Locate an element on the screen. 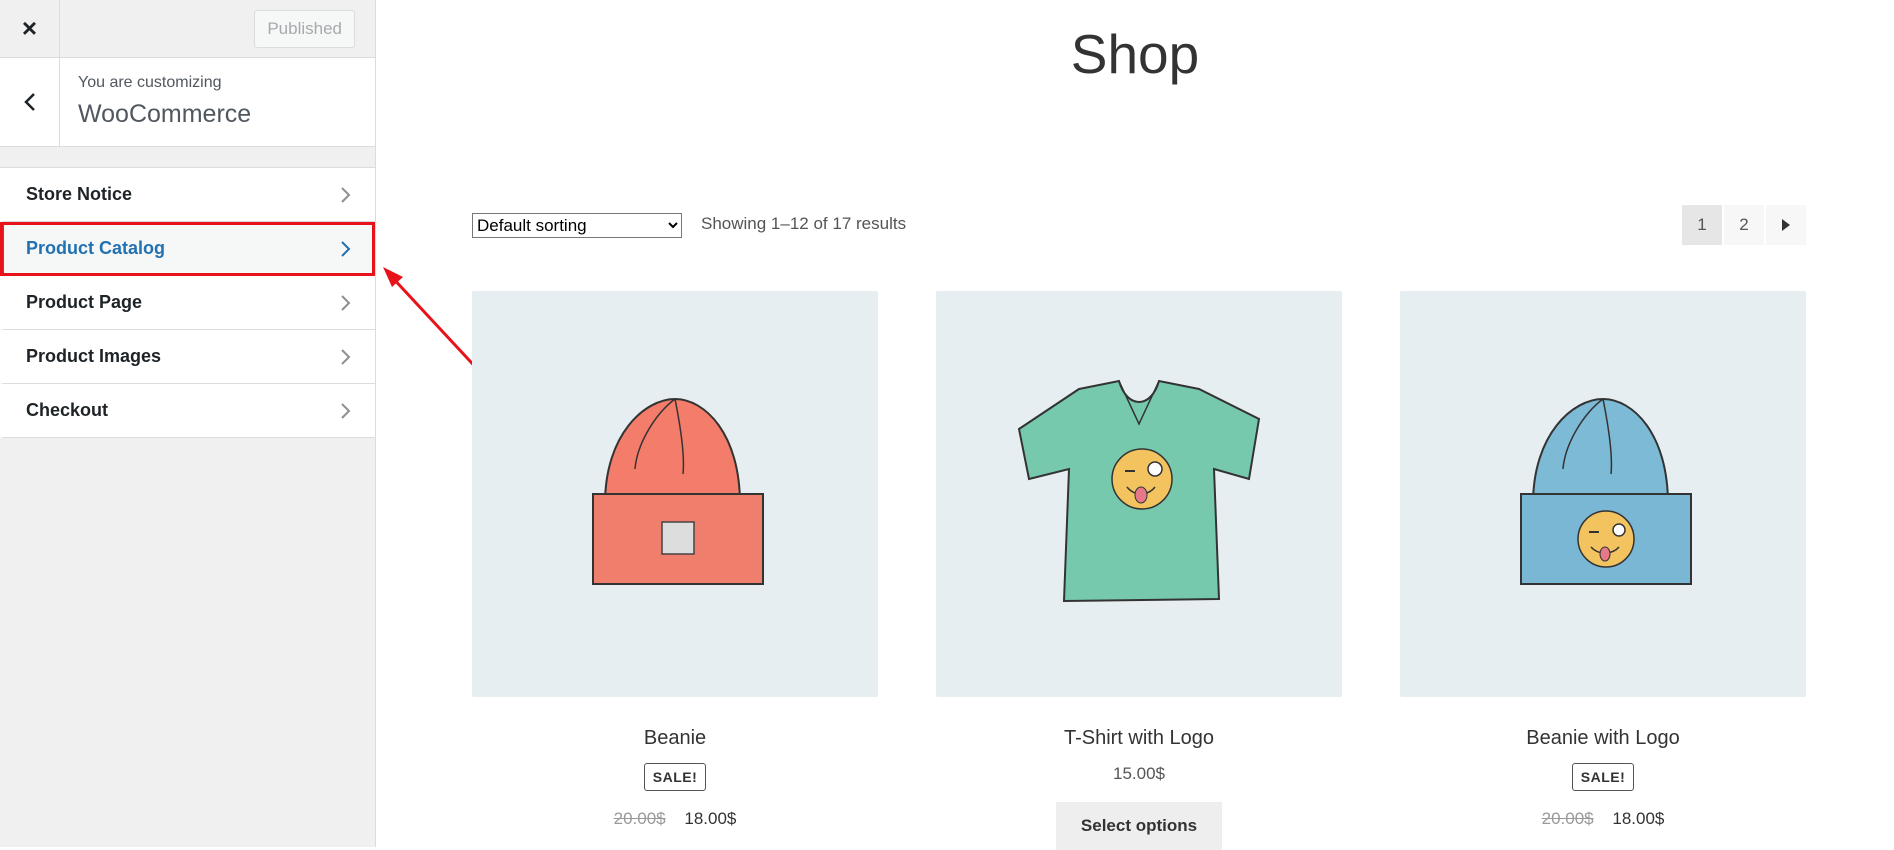  product-name: T-Shirt with Logo is located at coordinates (1139, 738).